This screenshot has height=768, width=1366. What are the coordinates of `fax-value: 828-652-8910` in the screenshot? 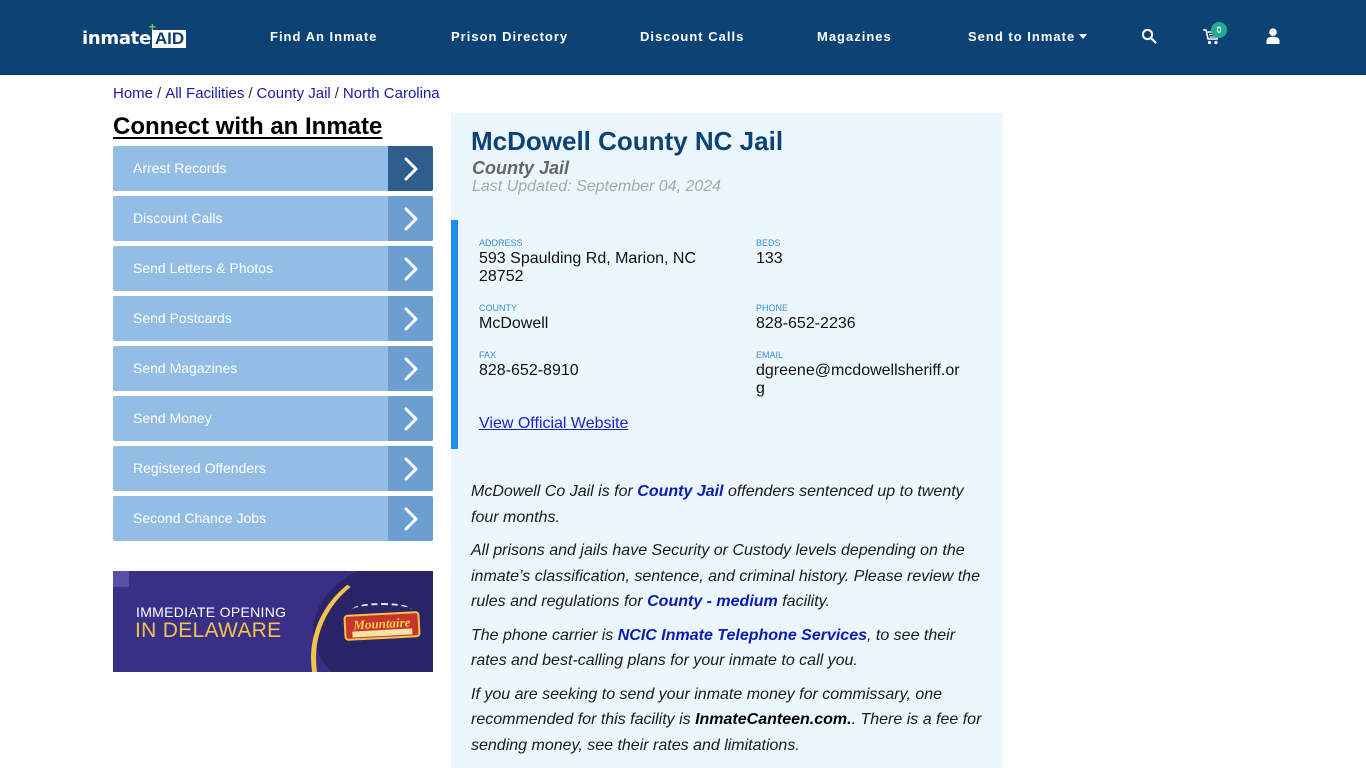 It's located at (529, 370).